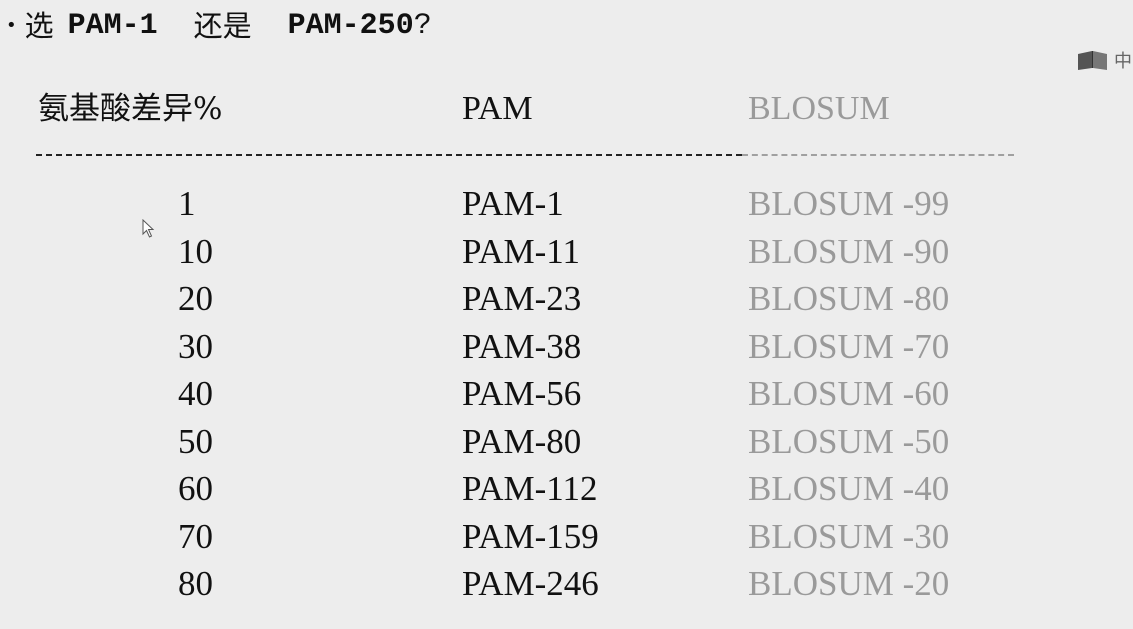 This screenshot has height=629, width=1133. What do you see at coordinates (195, 441) in the screenshot?
I see `cell-difference: 50` at bounding box center [195, 441].